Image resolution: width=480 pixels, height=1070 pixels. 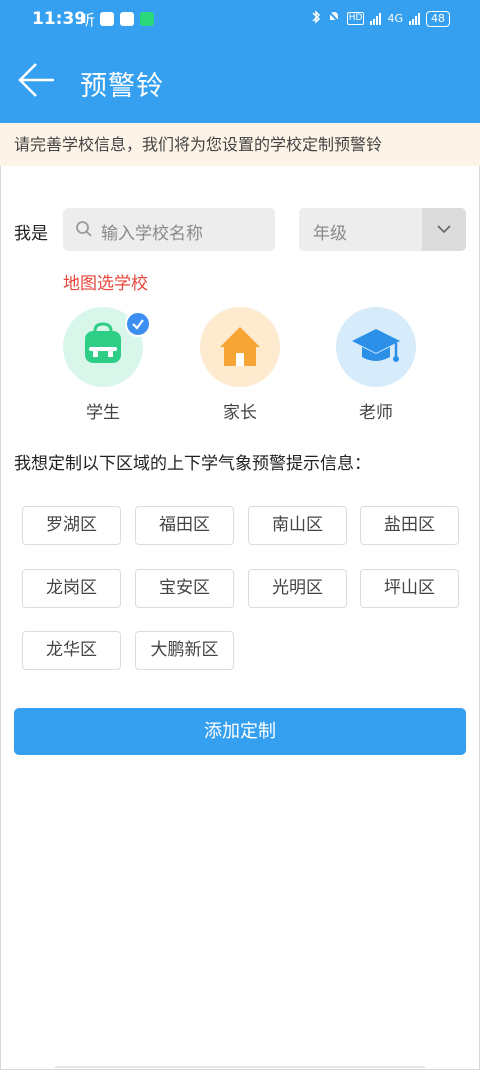 I want to click on role-student-circle, so click(x=107, y=347).